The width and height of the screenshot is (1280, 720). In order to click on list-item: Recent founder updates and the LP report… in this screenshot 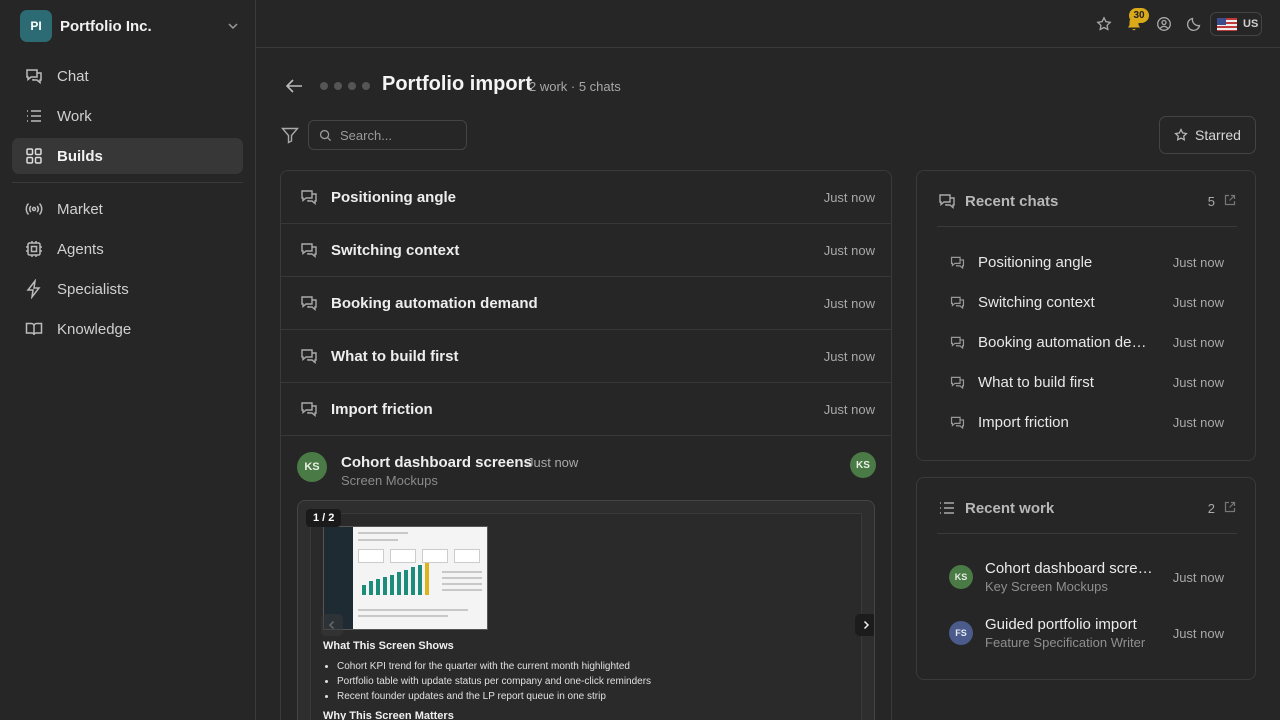, I will do `click(494, 696)`.